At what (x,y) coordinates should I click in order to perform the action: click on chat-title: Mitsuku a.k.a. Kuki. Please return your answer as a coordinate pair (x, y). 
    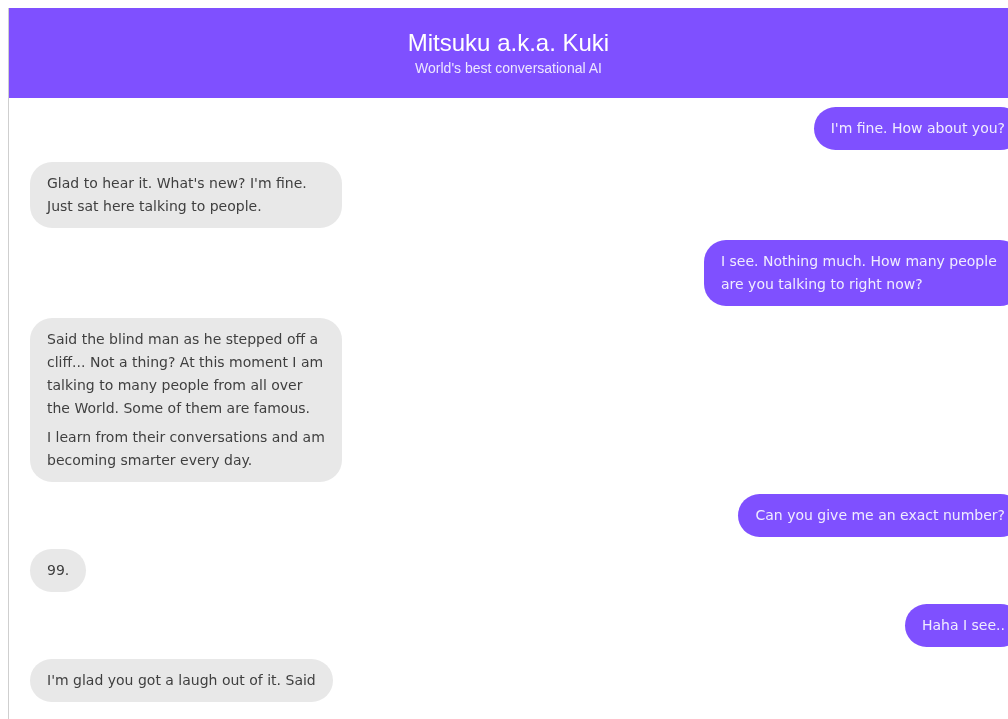
    Looking at the image, I should click on (508, 43).